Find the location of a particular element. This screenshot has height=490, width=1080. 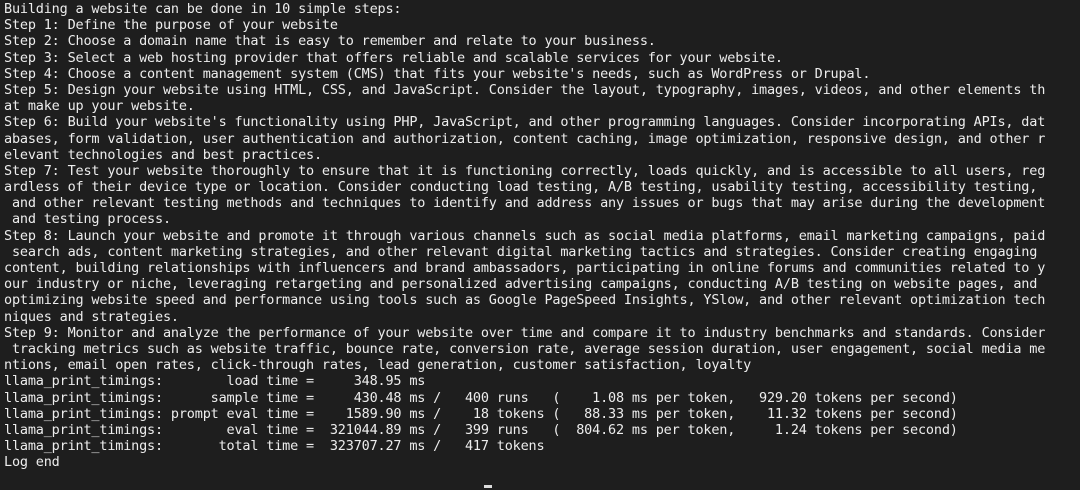

log-end-line: Log end is located at coordinates (32, 462).